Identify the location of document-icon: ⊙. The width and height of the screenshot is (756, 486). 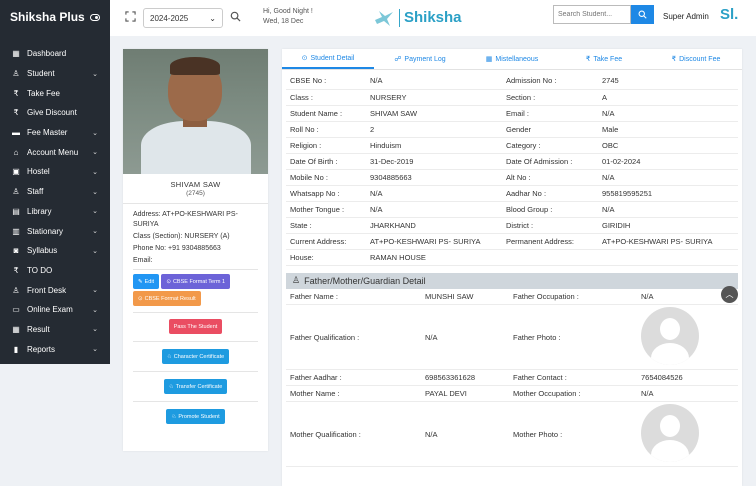
(168, 281).